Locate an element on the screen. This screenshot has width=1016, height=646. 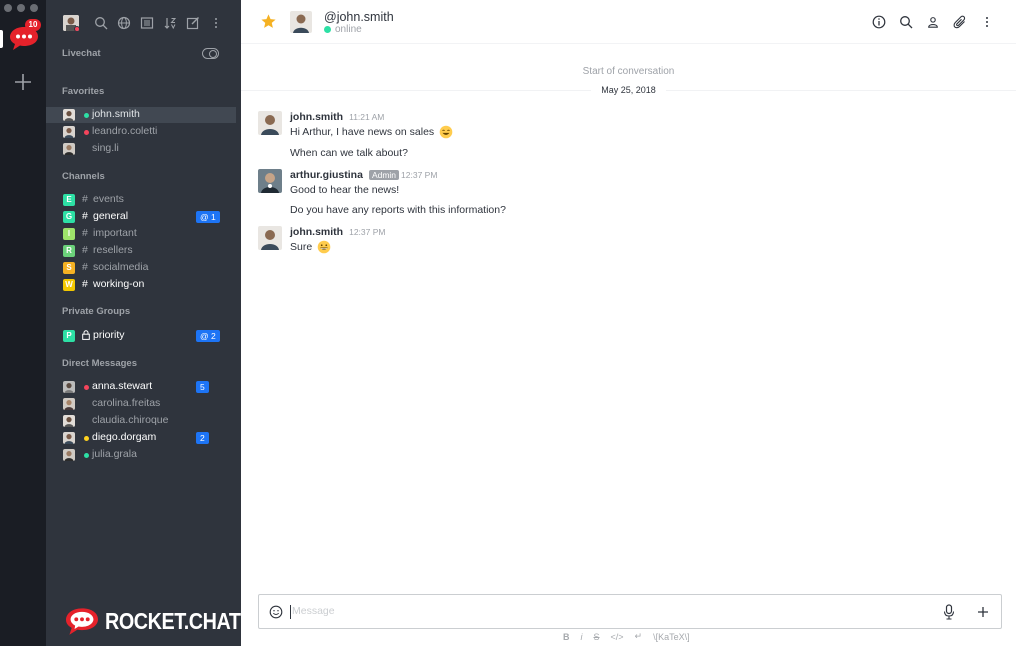
list-view-icon is located at coordinates (147, 23).